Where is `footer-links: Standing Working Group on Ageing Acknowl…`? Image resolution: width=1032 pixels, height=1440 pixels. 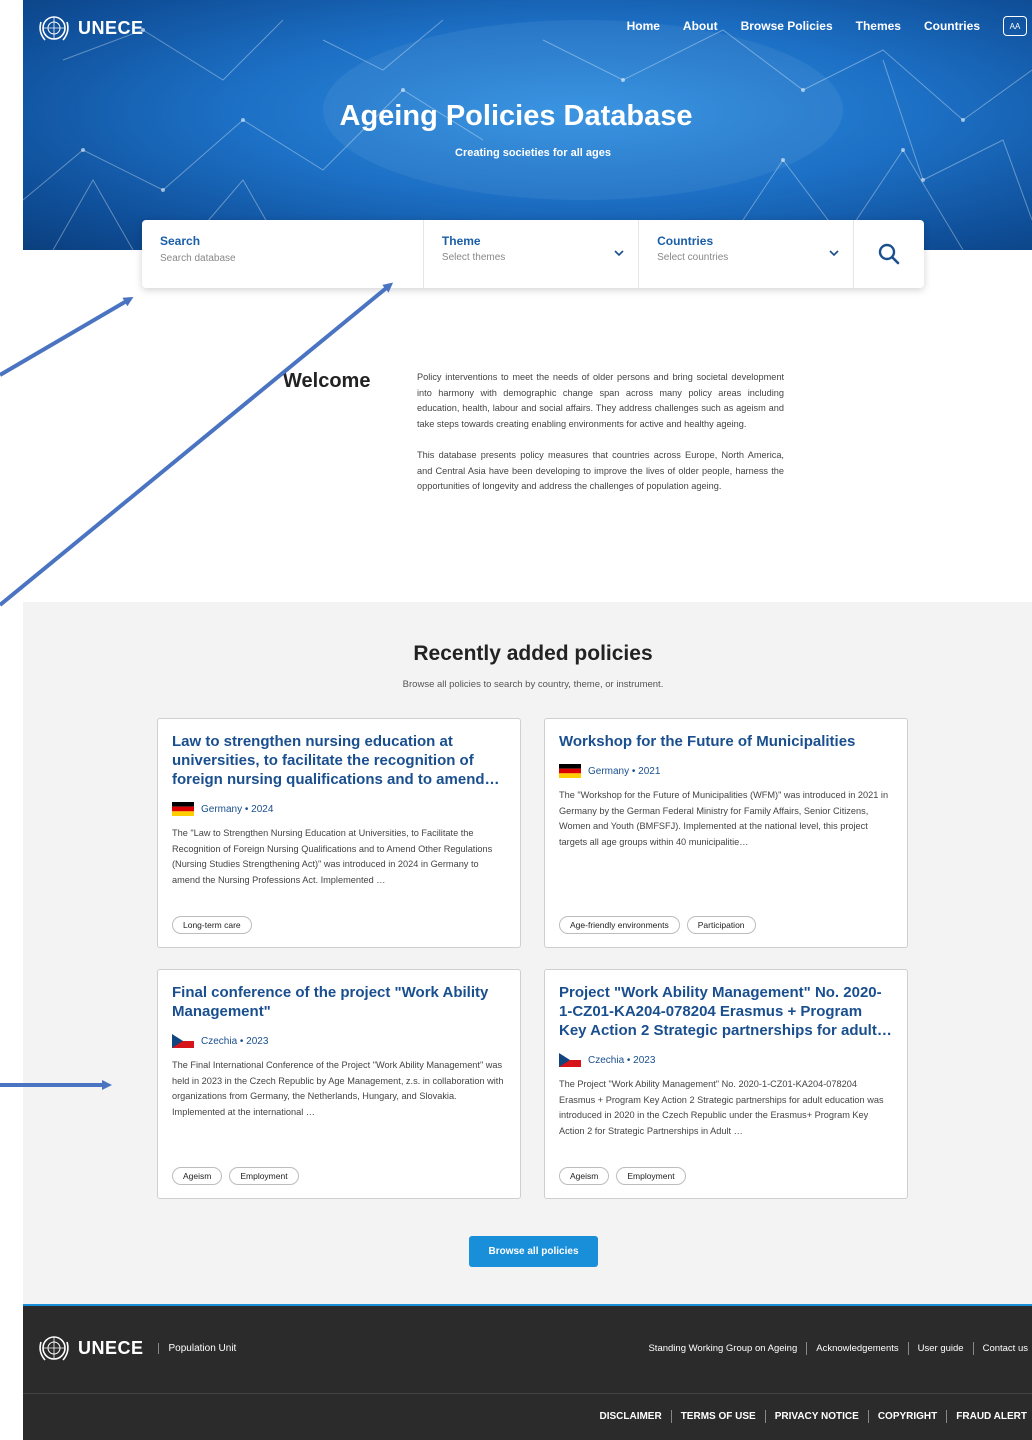
footer-links: Standing Working Group on Ageing Acknowl… is located at coordinates (838, 1348).